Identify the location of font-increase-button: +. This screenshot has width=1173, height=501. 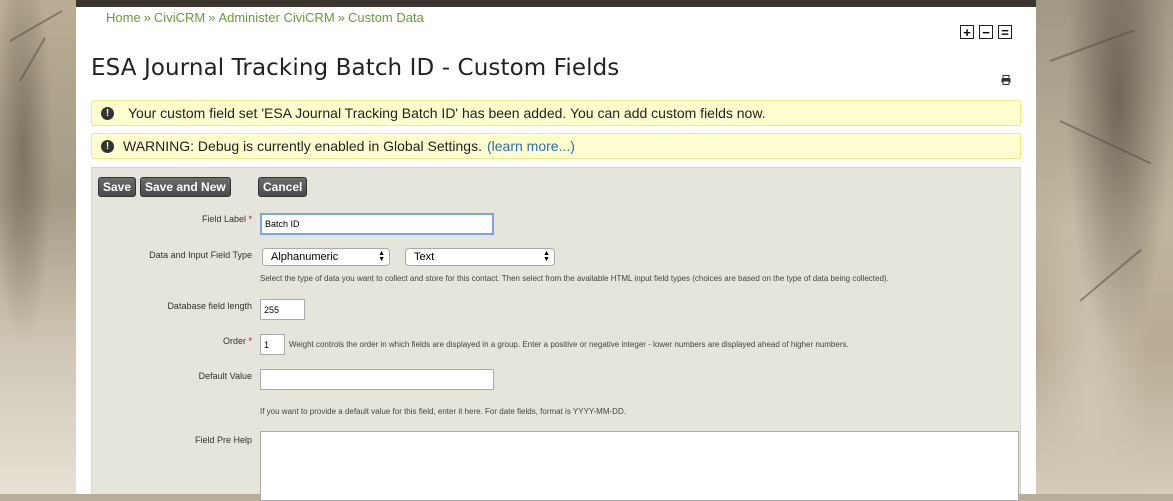
(967, 32).